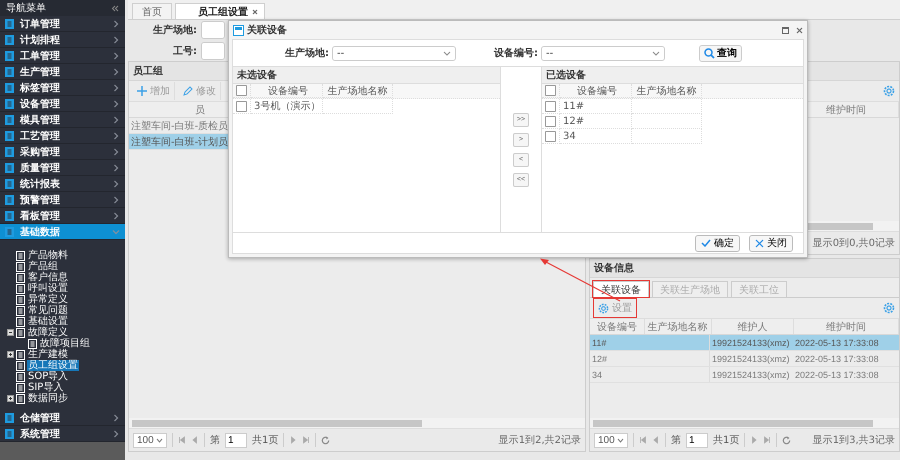 The height and width of the screenshot is (460, 900). What do you see at coordinates (48, 376) in the screenshot?
I see `tree-item: SOP导入` at bounding box center [48, 376].